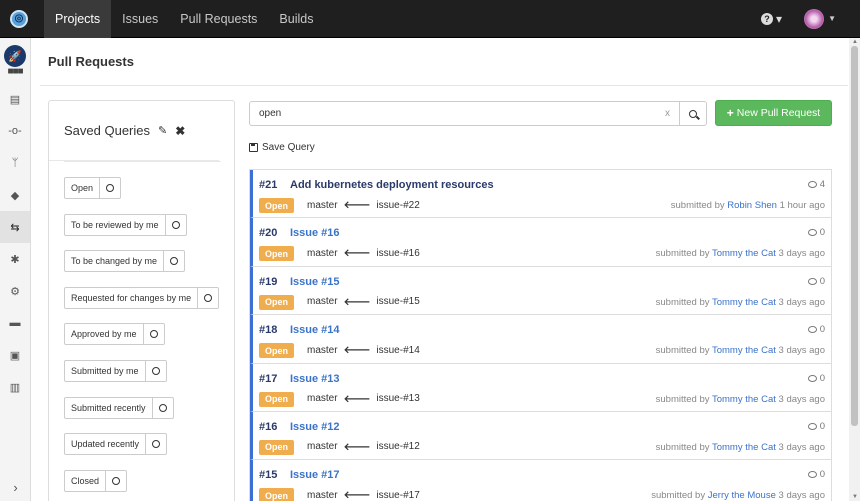 This screenshot has width=860, height=501. What do you see at coordinates (268, 185) in the screenshot?
I see `pr-number: #21` at bounding box center [268, 185].